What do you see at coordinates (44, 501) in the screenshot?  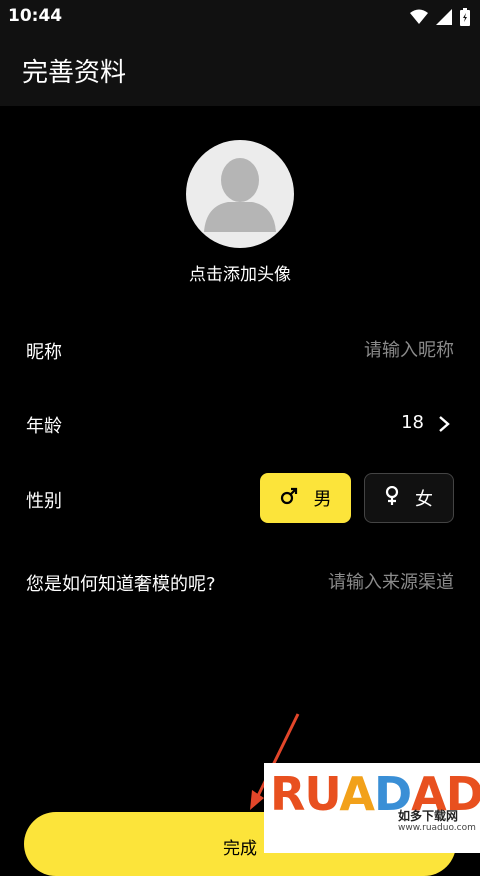 I see `gender-label: 性别` at bounding box center [44, 501].